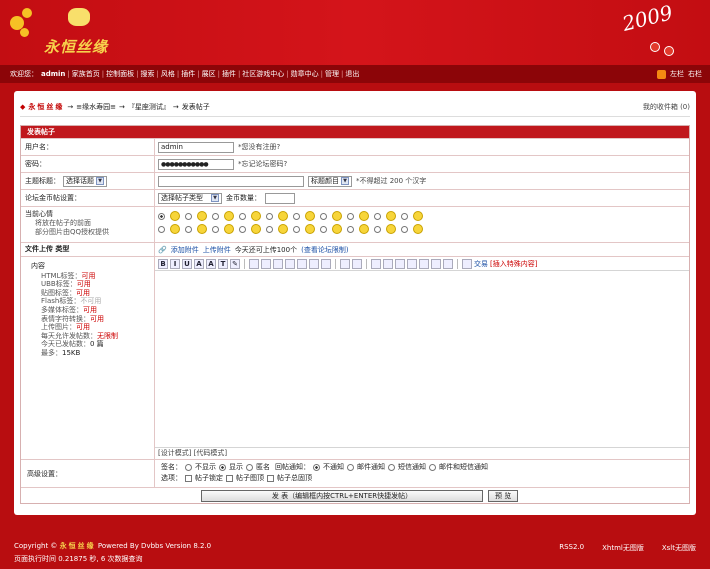  I want to click on insert-special-link: [插入特殊内容], so click(513, 264).